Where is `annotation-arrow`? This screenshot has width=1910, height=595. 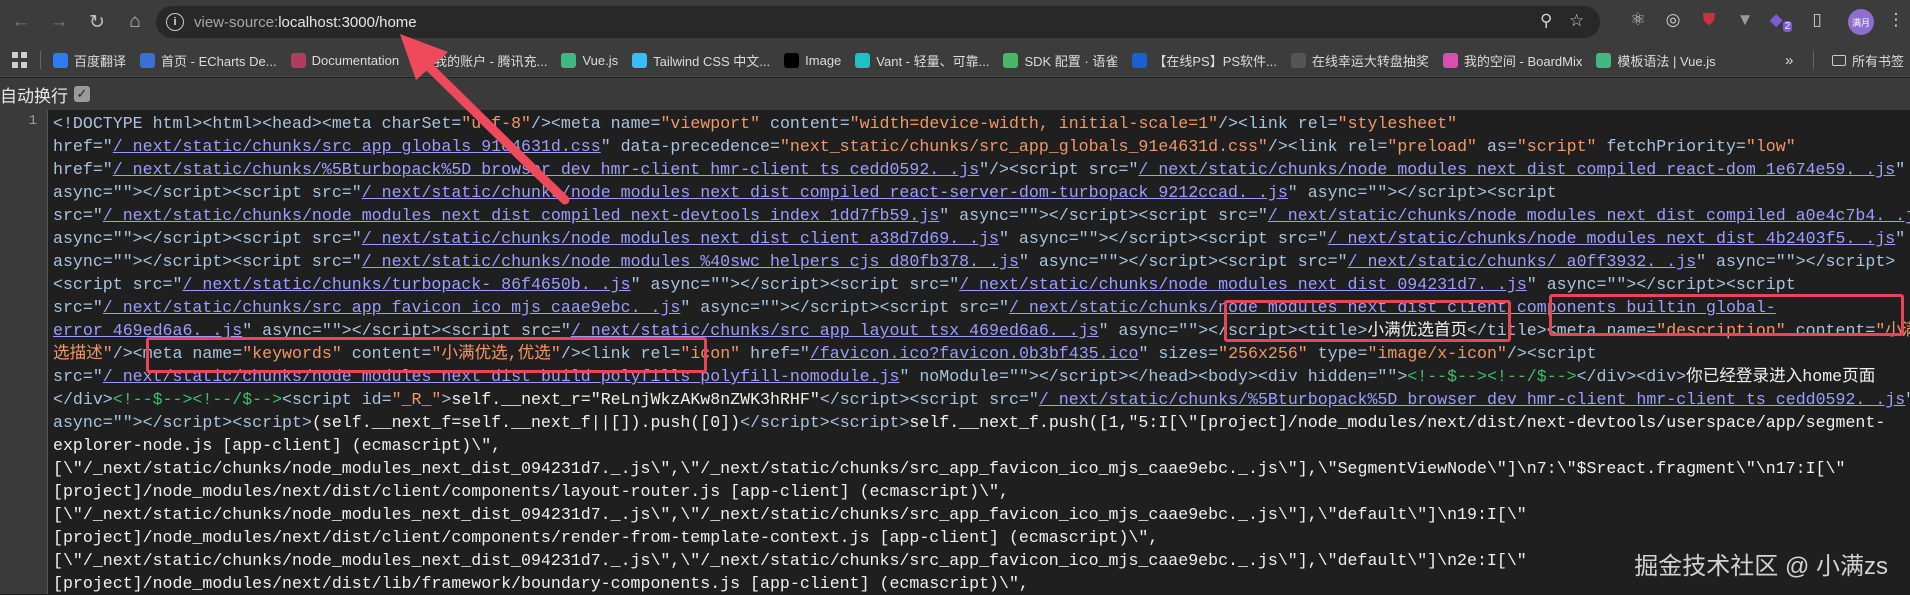
annotation-arrow is located at coordinates (485, 119).